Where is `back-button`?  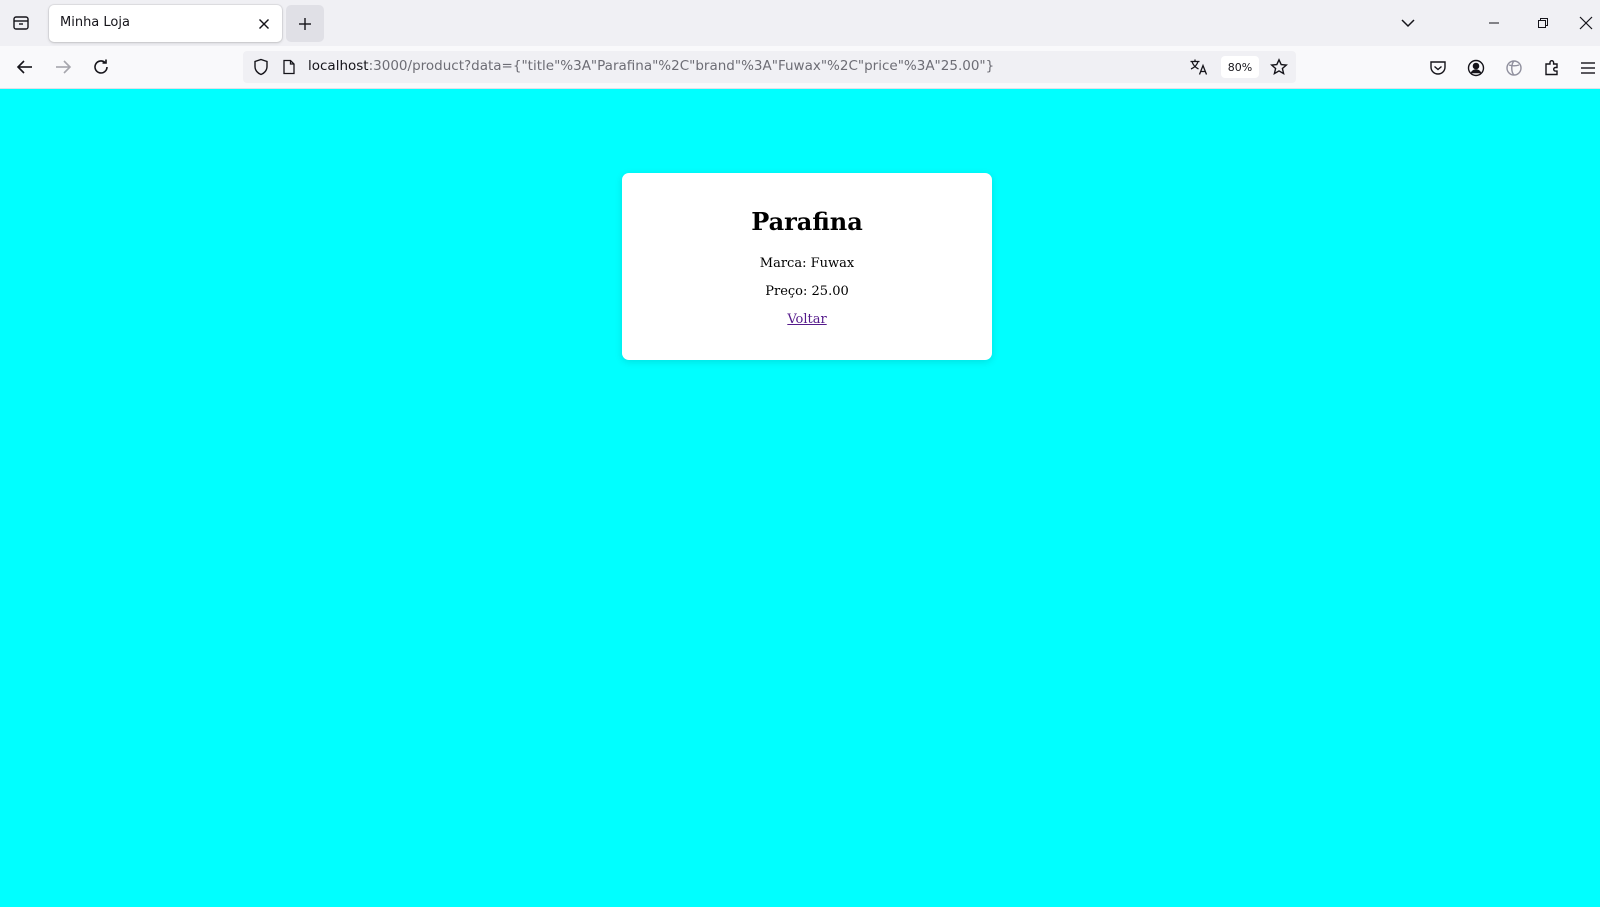
back-button is located at coordinates (25, 67).